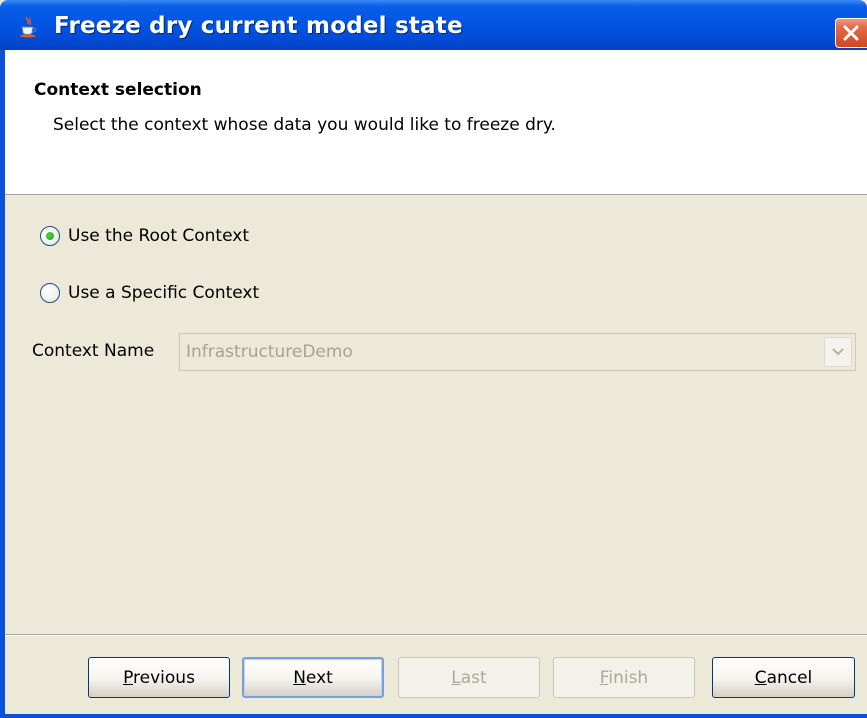 This screenshot has height=718, width=867. Describe the element at coordinates (50, 293) in the screenshot. I see `specific-context-radio` at that location.